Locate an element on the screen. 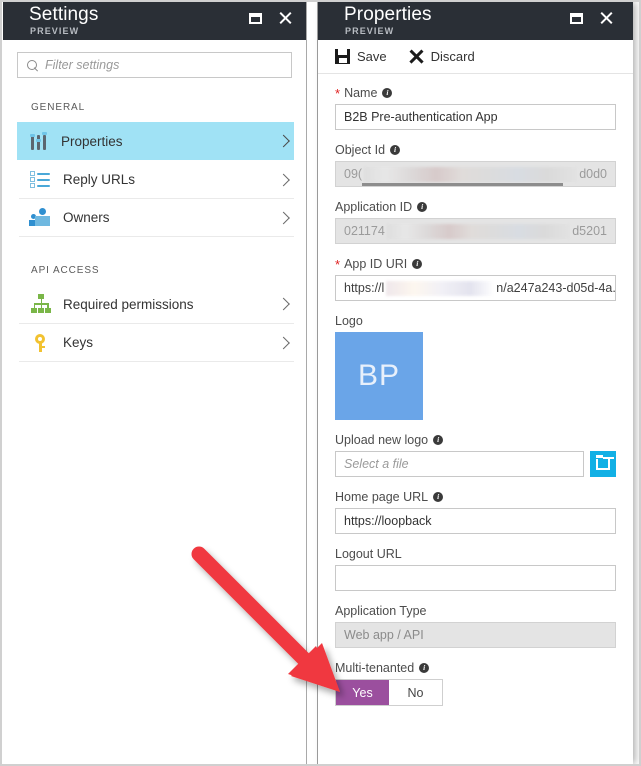 Image resolution: width=641 pixels, height=766 pixels. home-page-url-label: Home page URL i is located at coordinates (475, 497).